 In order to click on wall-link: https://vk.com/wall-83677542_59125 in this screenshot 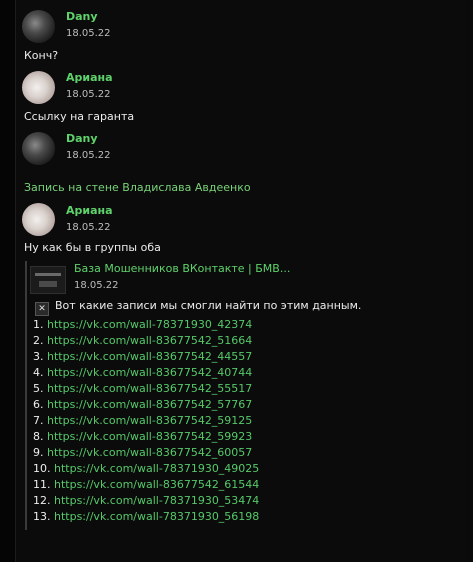, I will do `click(149, 420)`.